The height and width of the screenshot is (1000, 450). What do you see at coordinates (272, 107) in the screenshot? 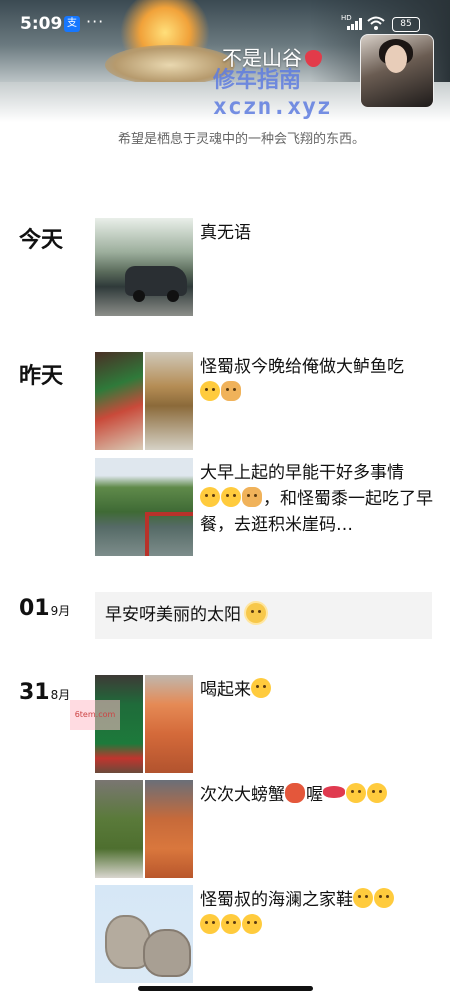
I see `watermark-line2: xczn.xyz` at bounding box center [272, 107].